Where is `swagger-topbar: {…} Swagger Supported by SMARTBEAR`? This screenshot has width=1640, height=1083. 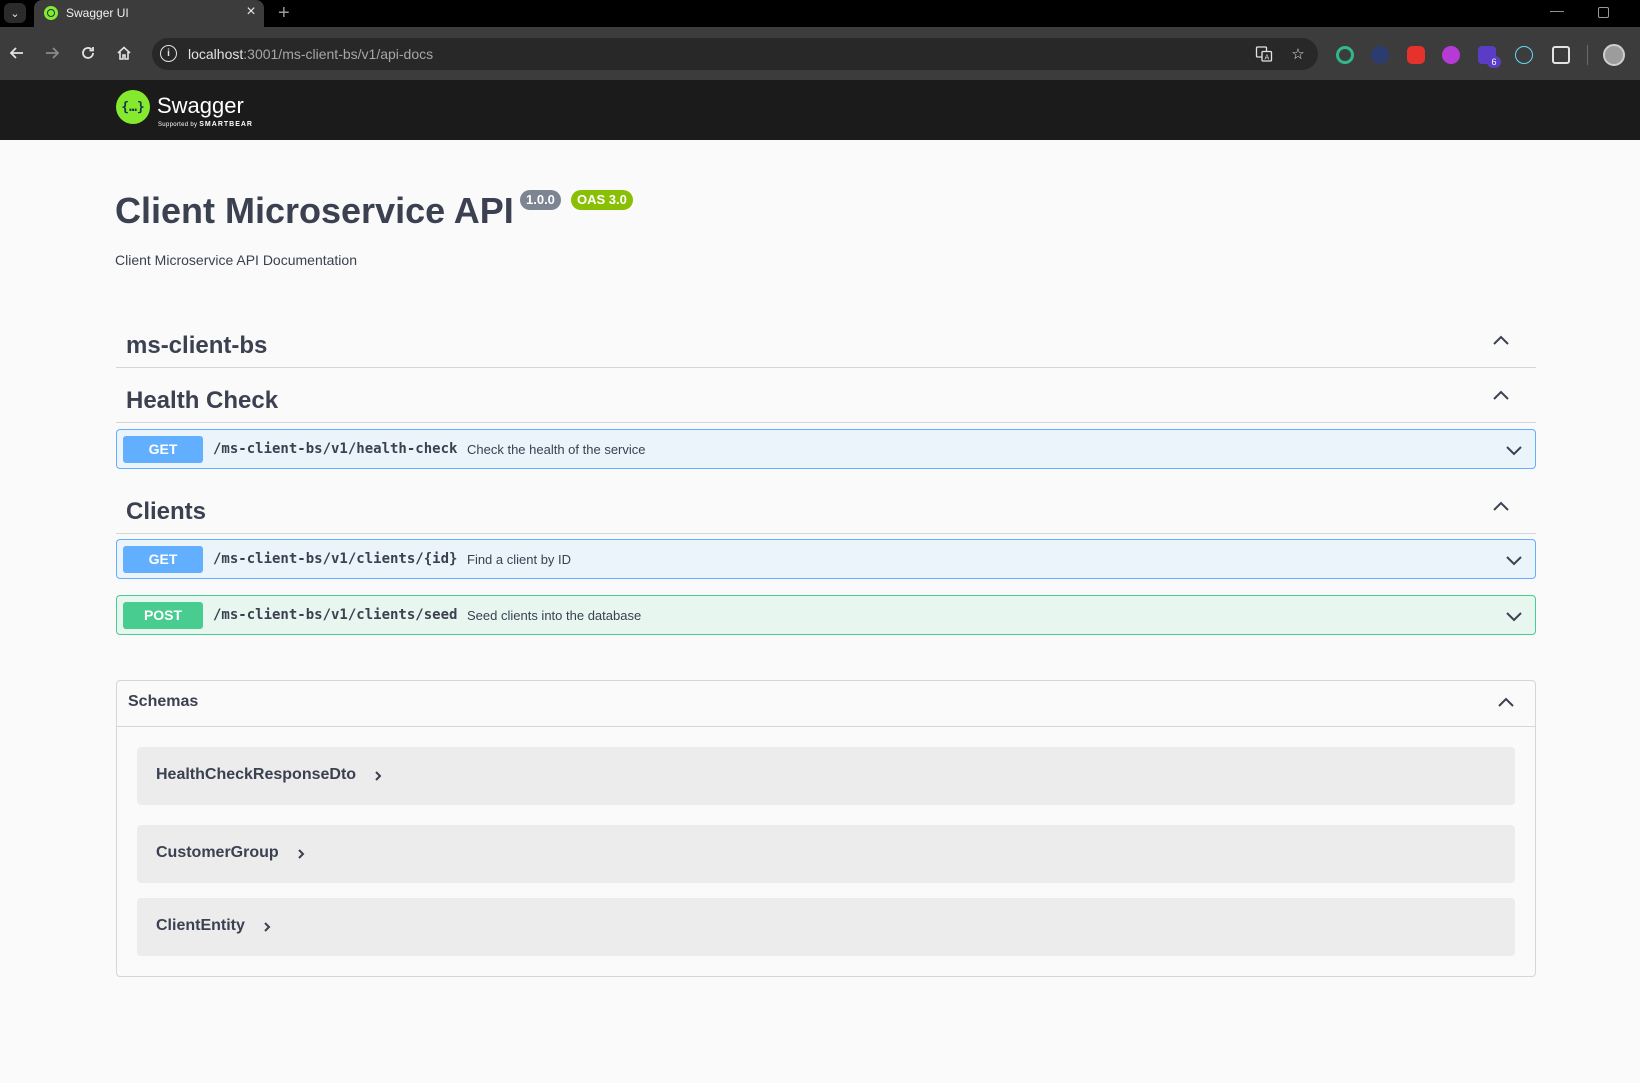
swagger-topbar: {…} Swagger Supported by SMARTBEAR is located at coordinates (820, 110).